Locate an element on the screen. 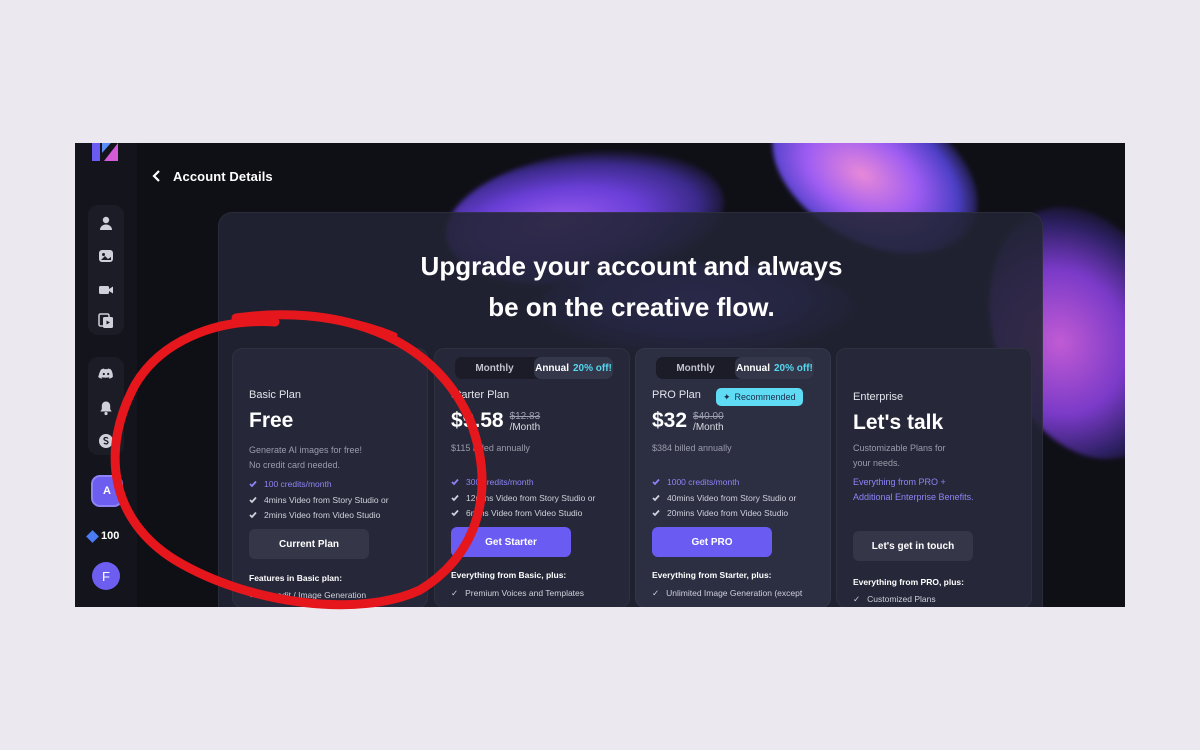 The height and width of the screenshot is (750, 1200). page-title: Account Details is located at coordinates (223, 176).